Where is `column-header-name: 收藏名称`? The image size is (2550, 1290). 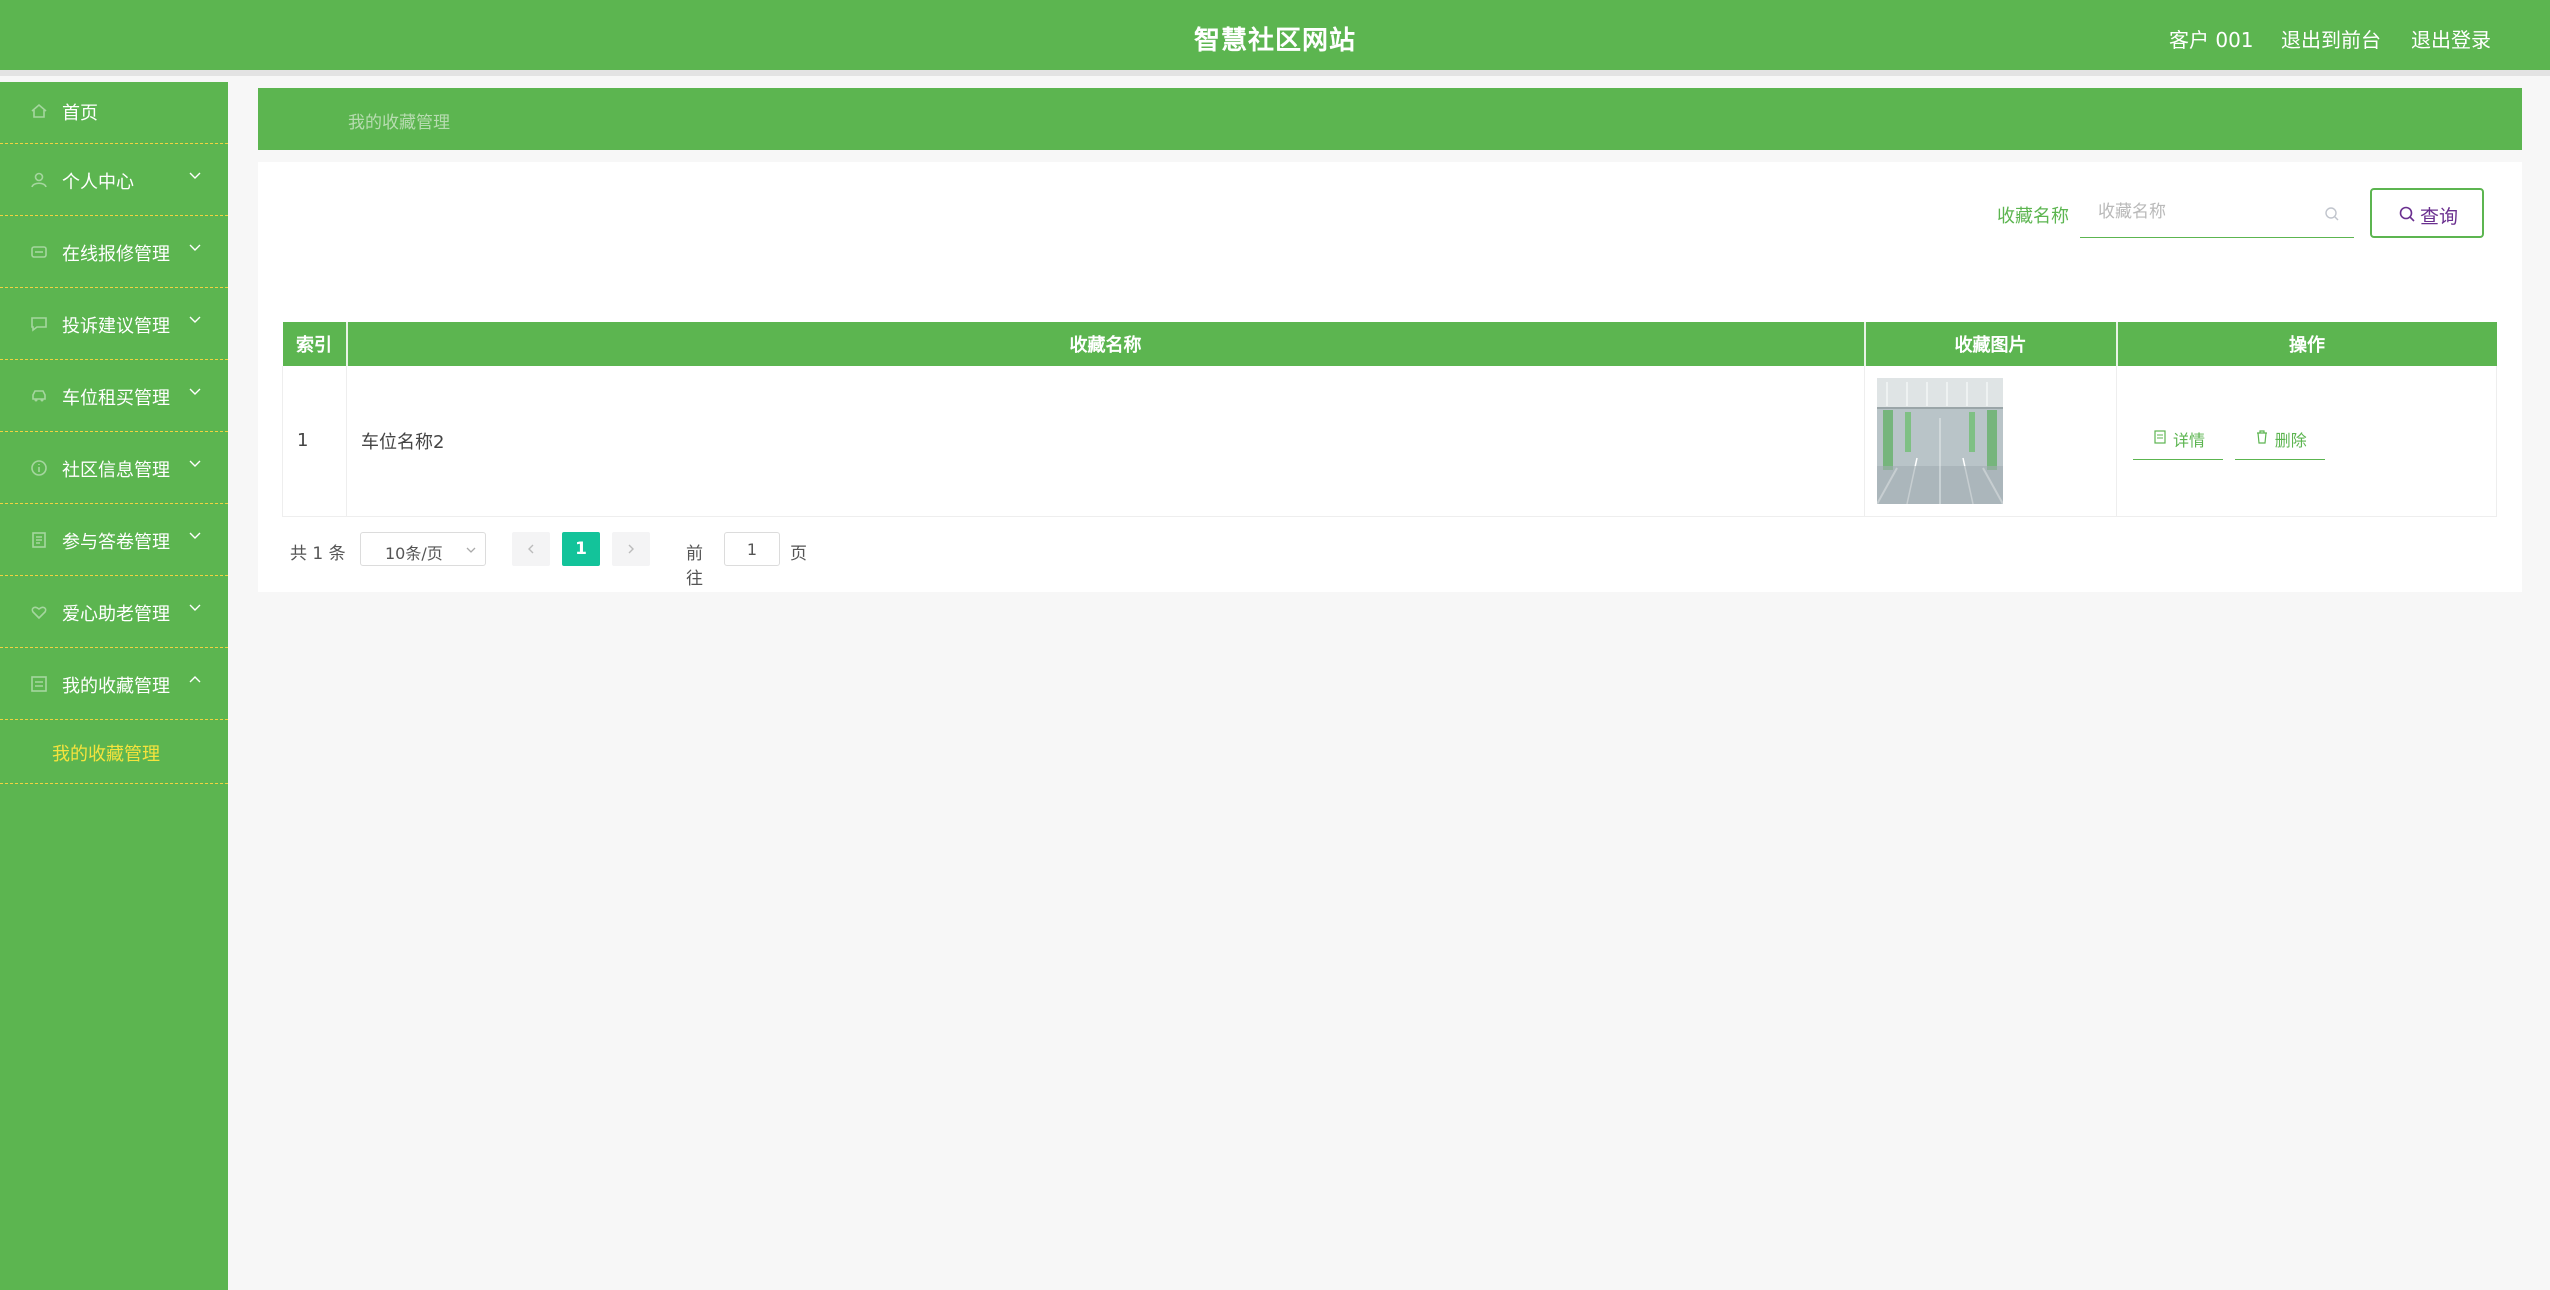 column-header-name: 收藏名称 is located at coordinates (1106, 344).